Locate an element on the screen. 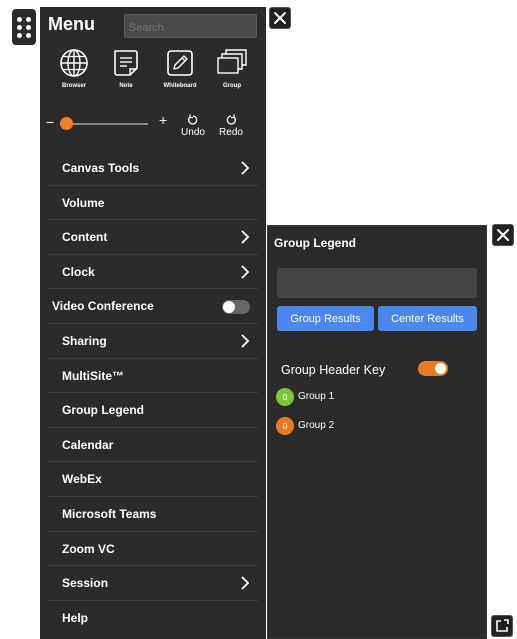 The height and width of the screenshot is (639, 517). menu-item-label: Sharing is located at coordinates (84, 340).